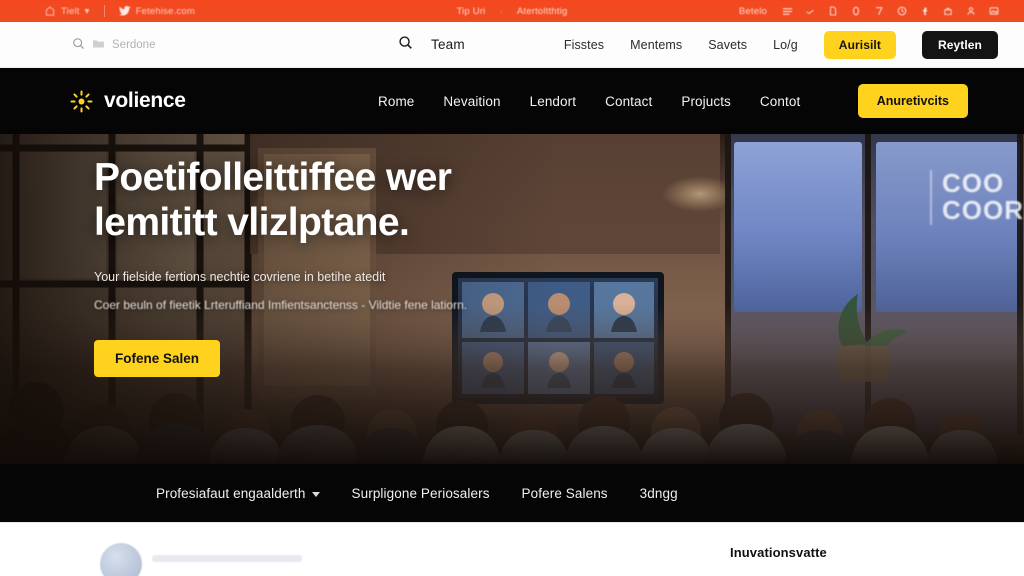 This screenshot has width=1024, height=576. I want to click on strip-item-pofere-salens: Pofere Salens, so click(565, 493).